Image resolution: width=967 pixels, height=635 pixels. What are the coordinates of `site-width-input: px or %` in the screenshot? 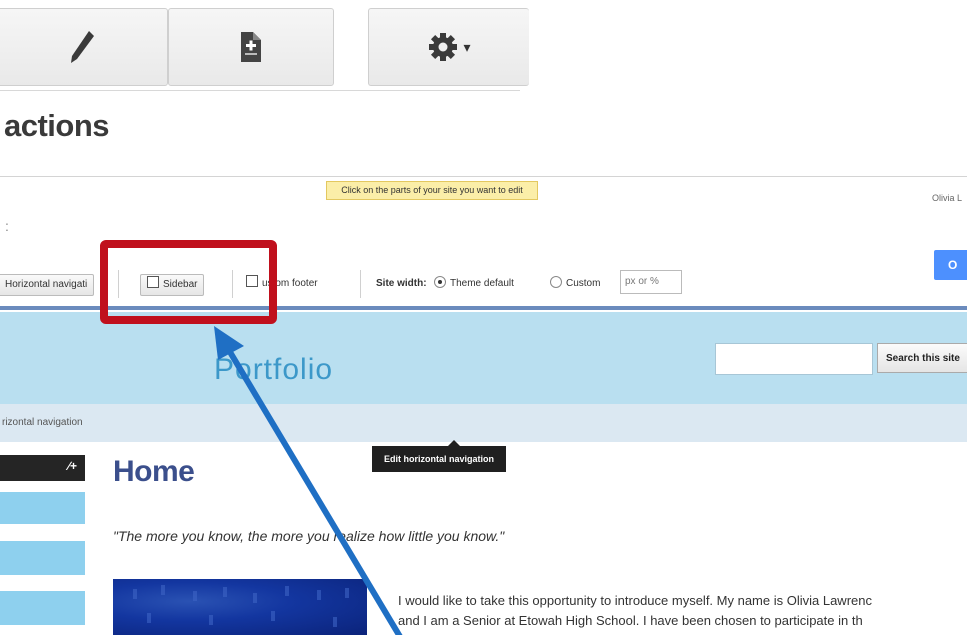 It's located at (651, 282).